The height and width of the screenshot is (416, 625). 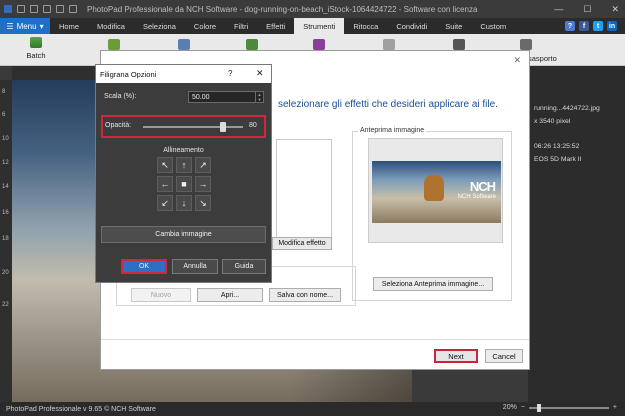 What do you see at coordinates (144, 266) in the screenshot?
I see `ok-button: OK` at bounding box center [144, 266].